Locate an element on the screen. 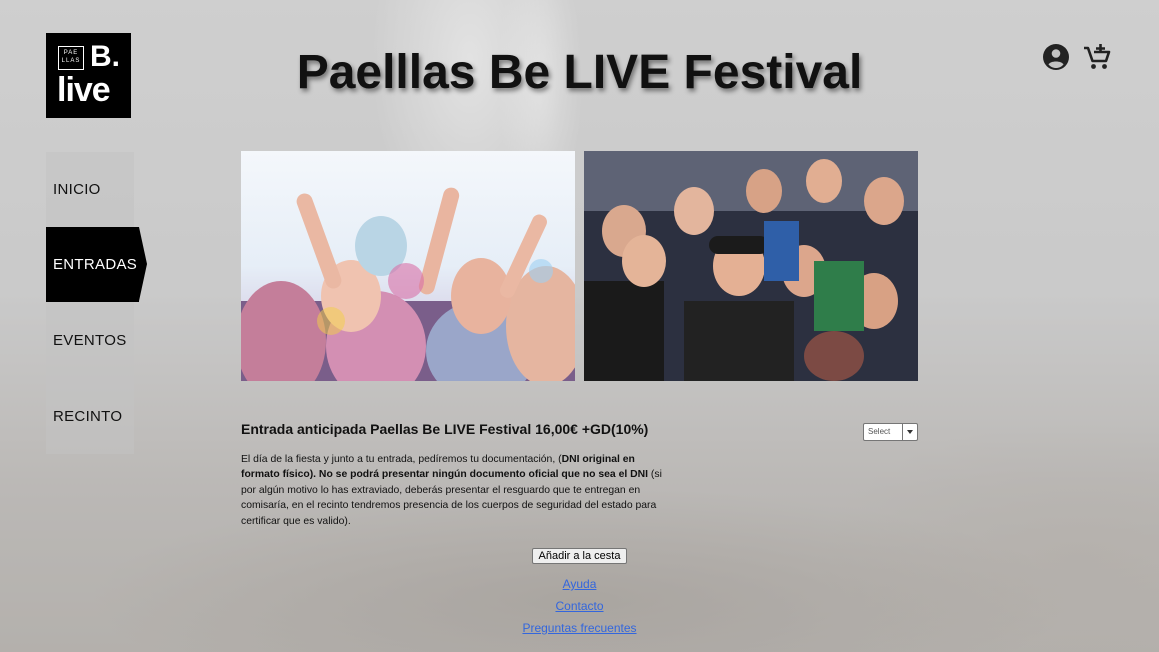 This screenshot has width=1159, height=652. quantity-select: Select is located at coordinates (890, 432).